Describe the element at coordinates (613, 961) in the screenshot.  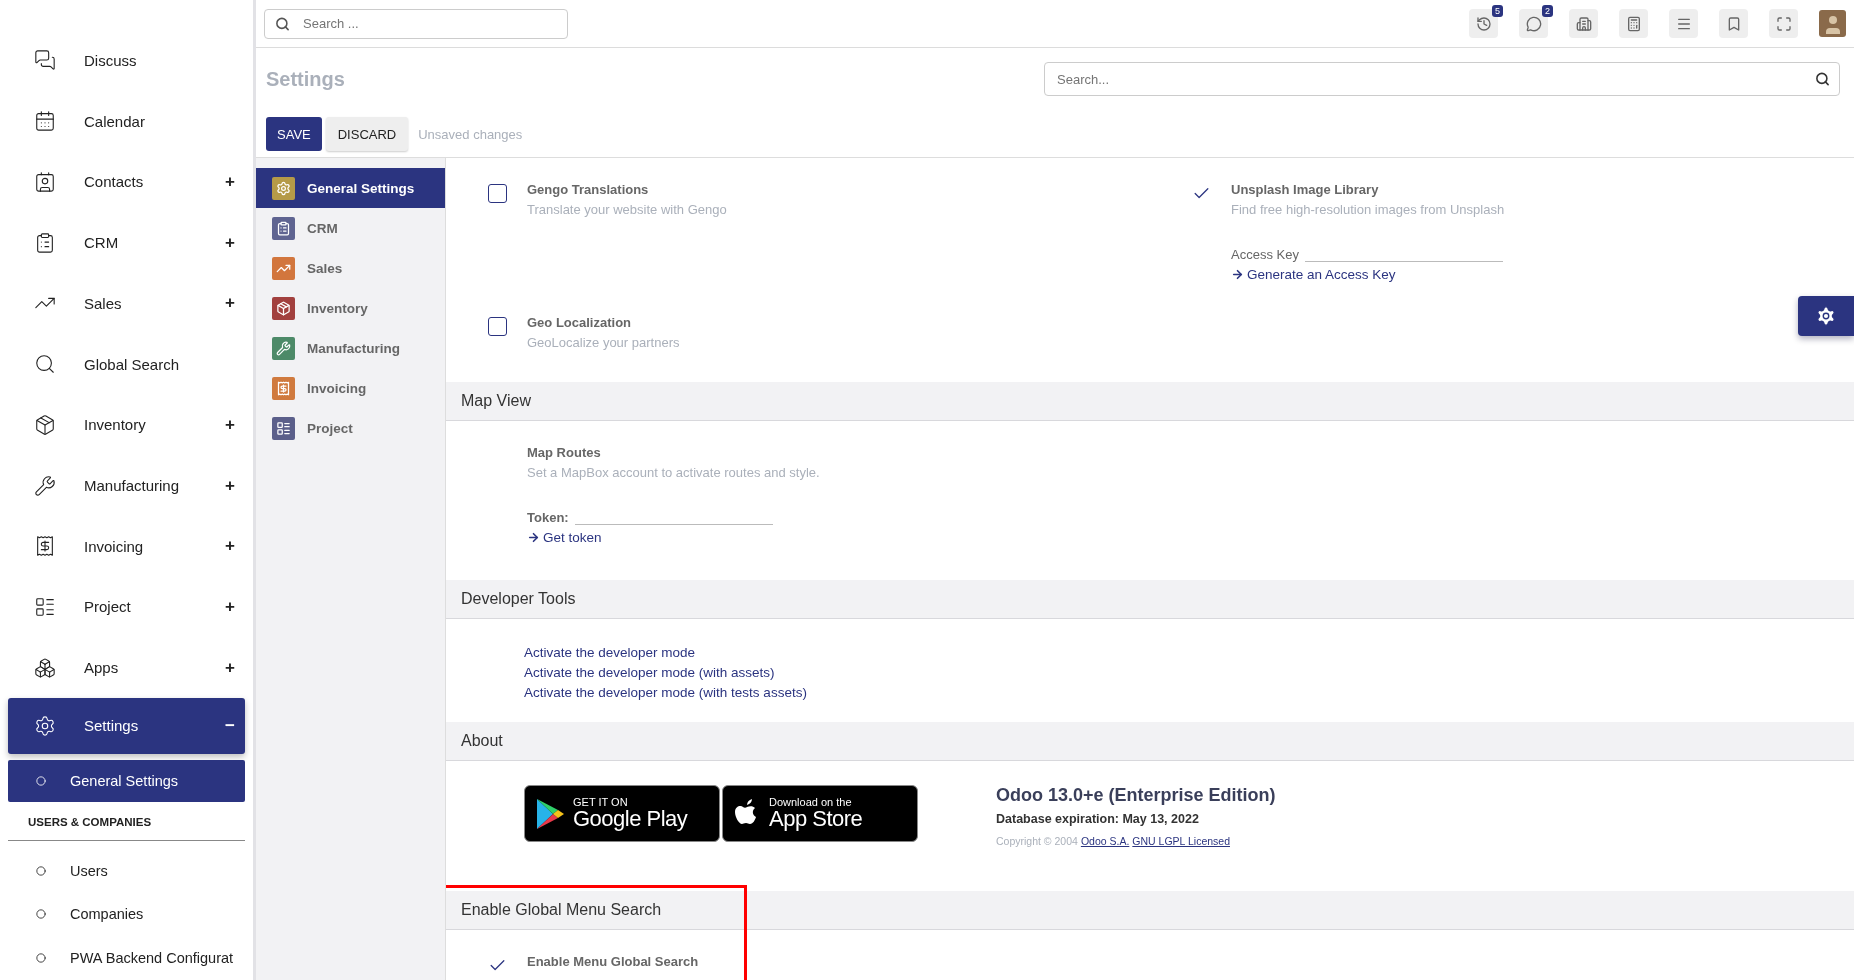
I see `option-title: Enable Menu Global Search` at that location.